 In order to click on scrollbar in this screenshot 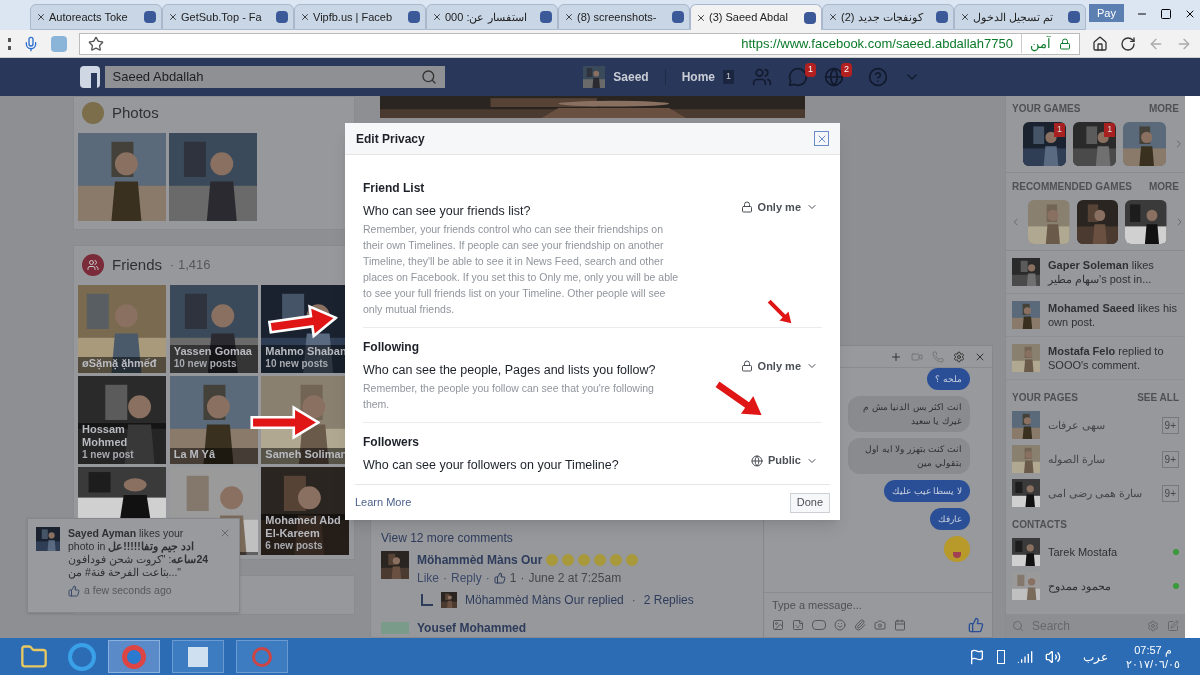, I will do `click(1192, 367)`.